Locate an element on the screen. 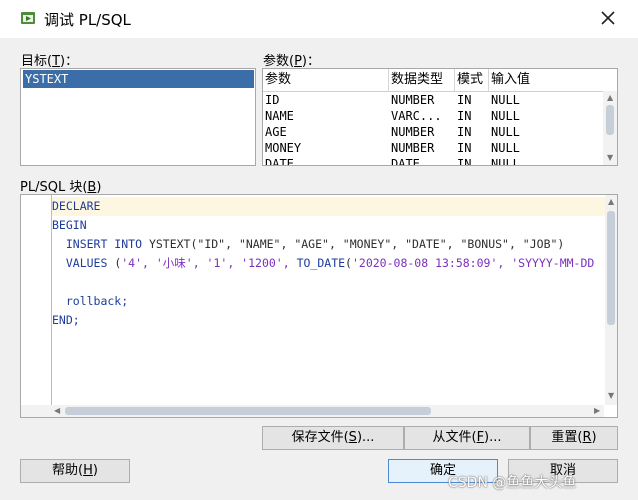 Image resolution: width=638 pixels, height=500 pixels. editor-vertical-scrollbar: ▲ ▼ is located at coordinates (611, 300).